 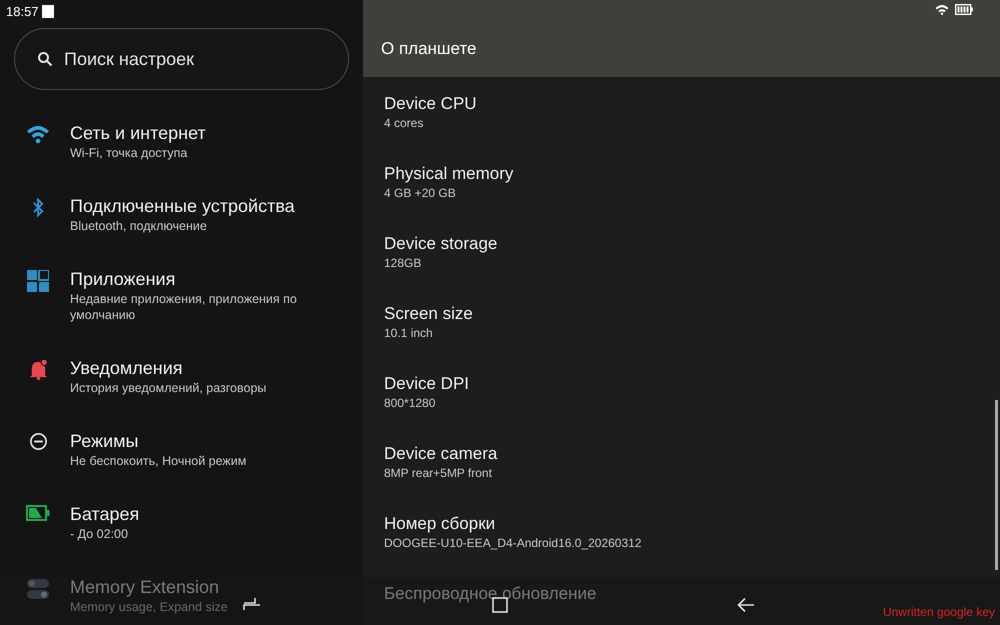 What do you see at coordinates (38, 369) in the screenshot?
I see `bell-icon` at bounding box center [38, 369].